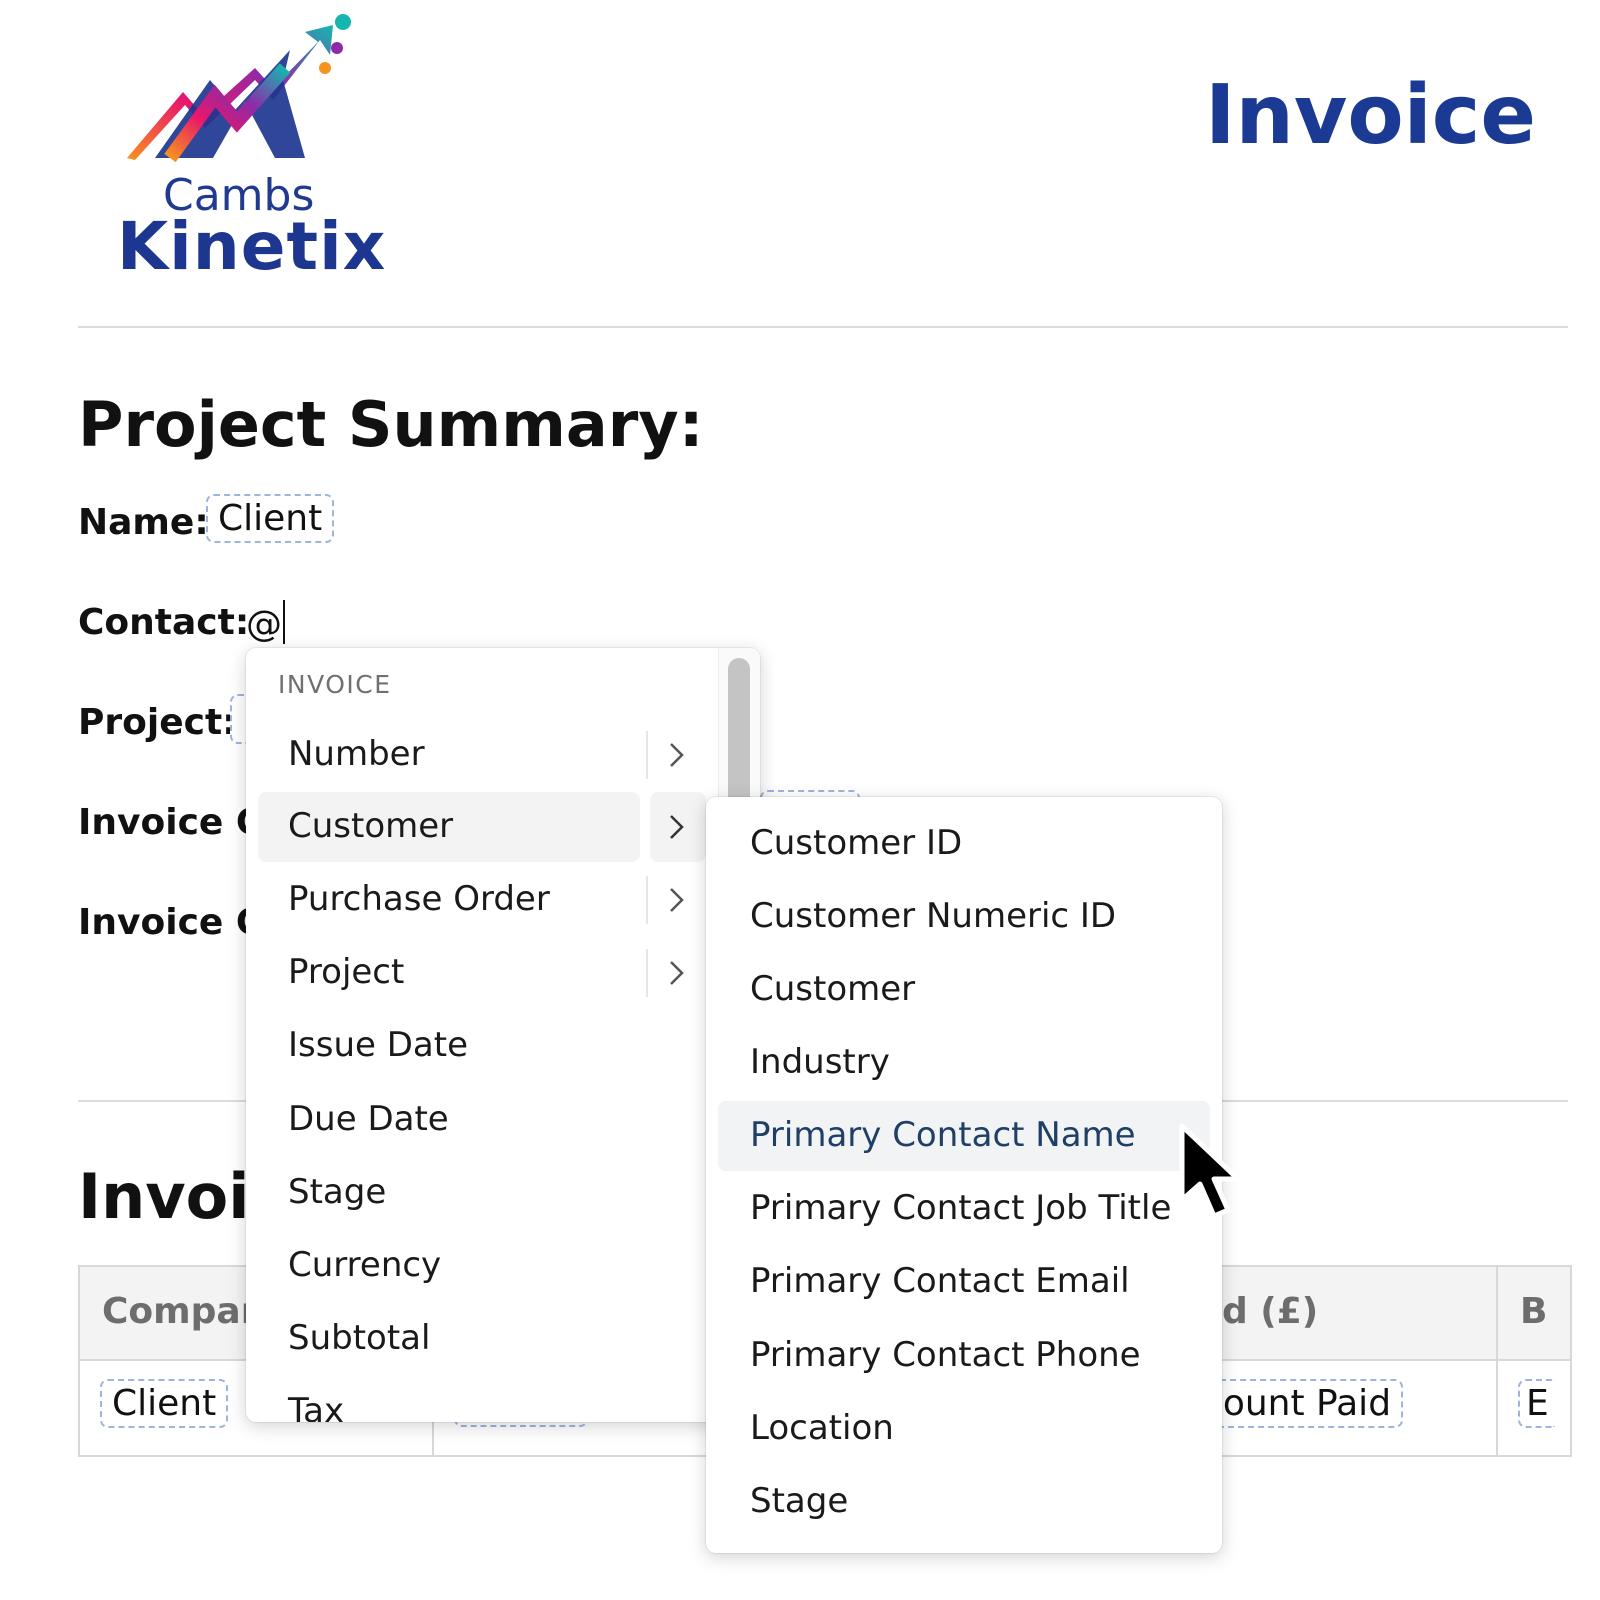 This screenshot has height=1600, width=1600. I want to click on menu-item-currency: Currency, so click(449, 1266).